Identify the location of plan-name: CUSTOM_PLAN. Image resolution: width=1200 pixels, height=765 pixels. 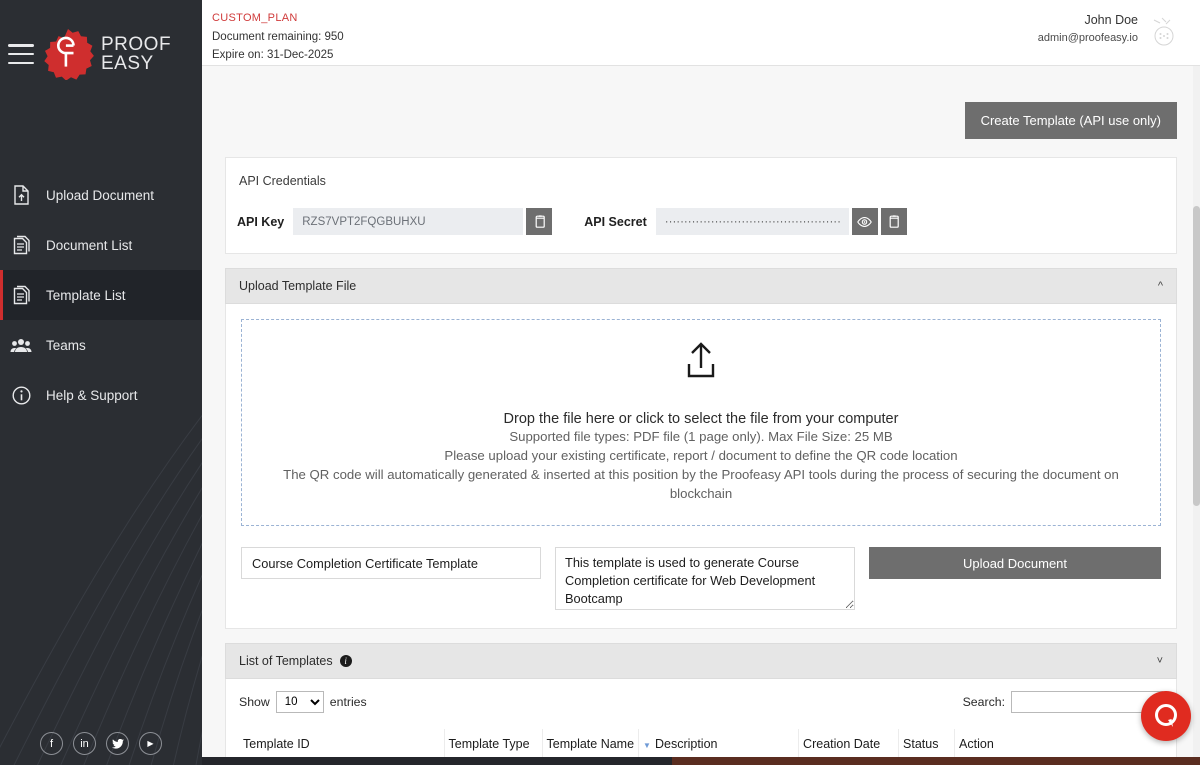
(255, 18).